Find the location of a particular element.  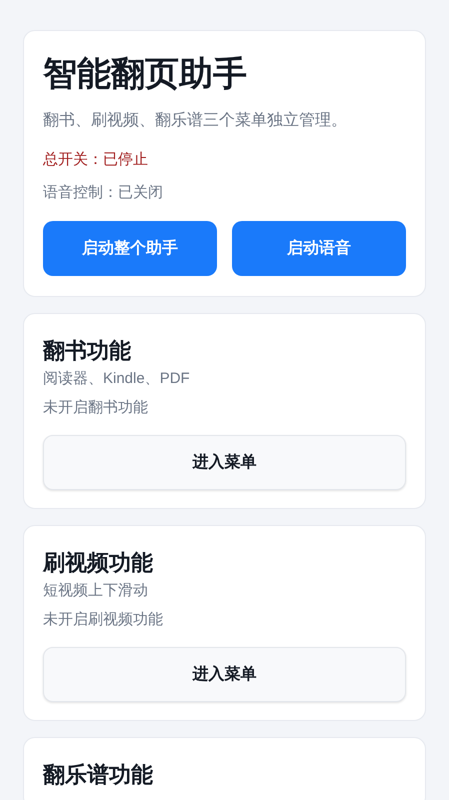

app-description: 翻书、刷视频、翻乐谱三个菜单独立管理。 is located at coordinates (195, 120).